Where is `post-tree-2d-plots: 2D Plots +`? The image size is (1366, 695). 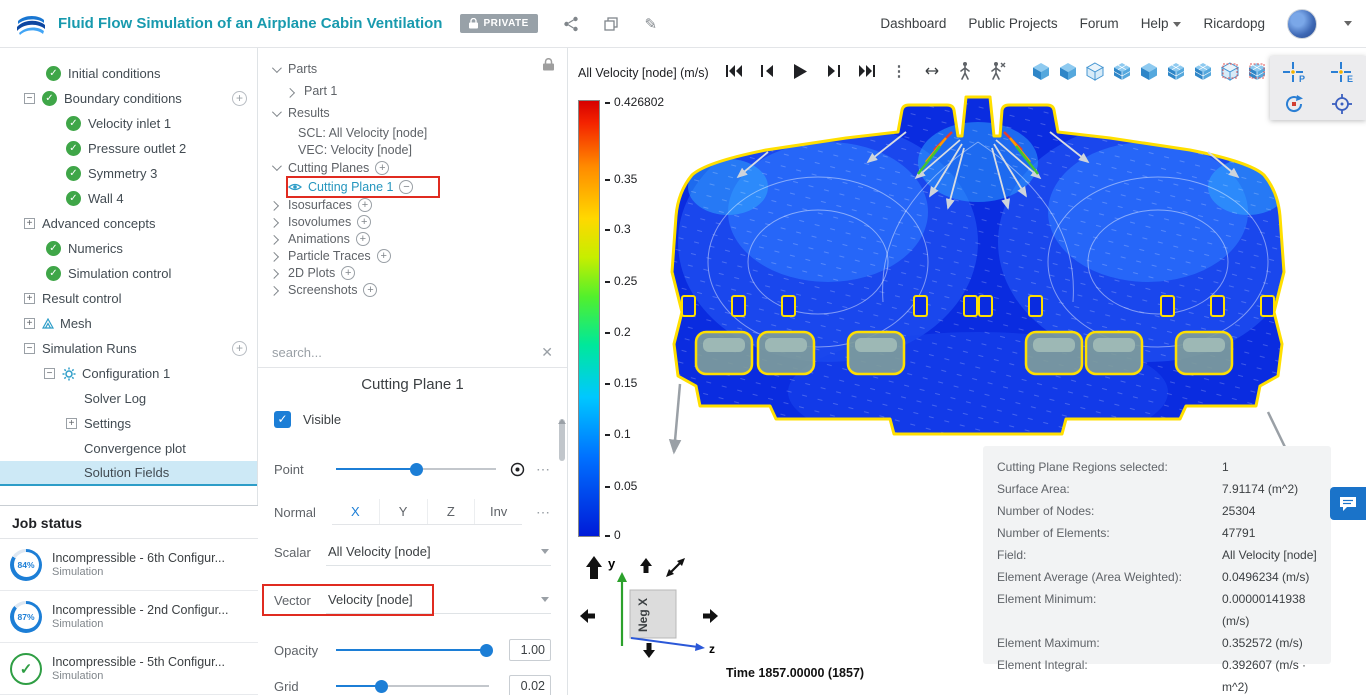
post-tree-2d-plots: 2D Plots + is located at coordinates (412, 272).